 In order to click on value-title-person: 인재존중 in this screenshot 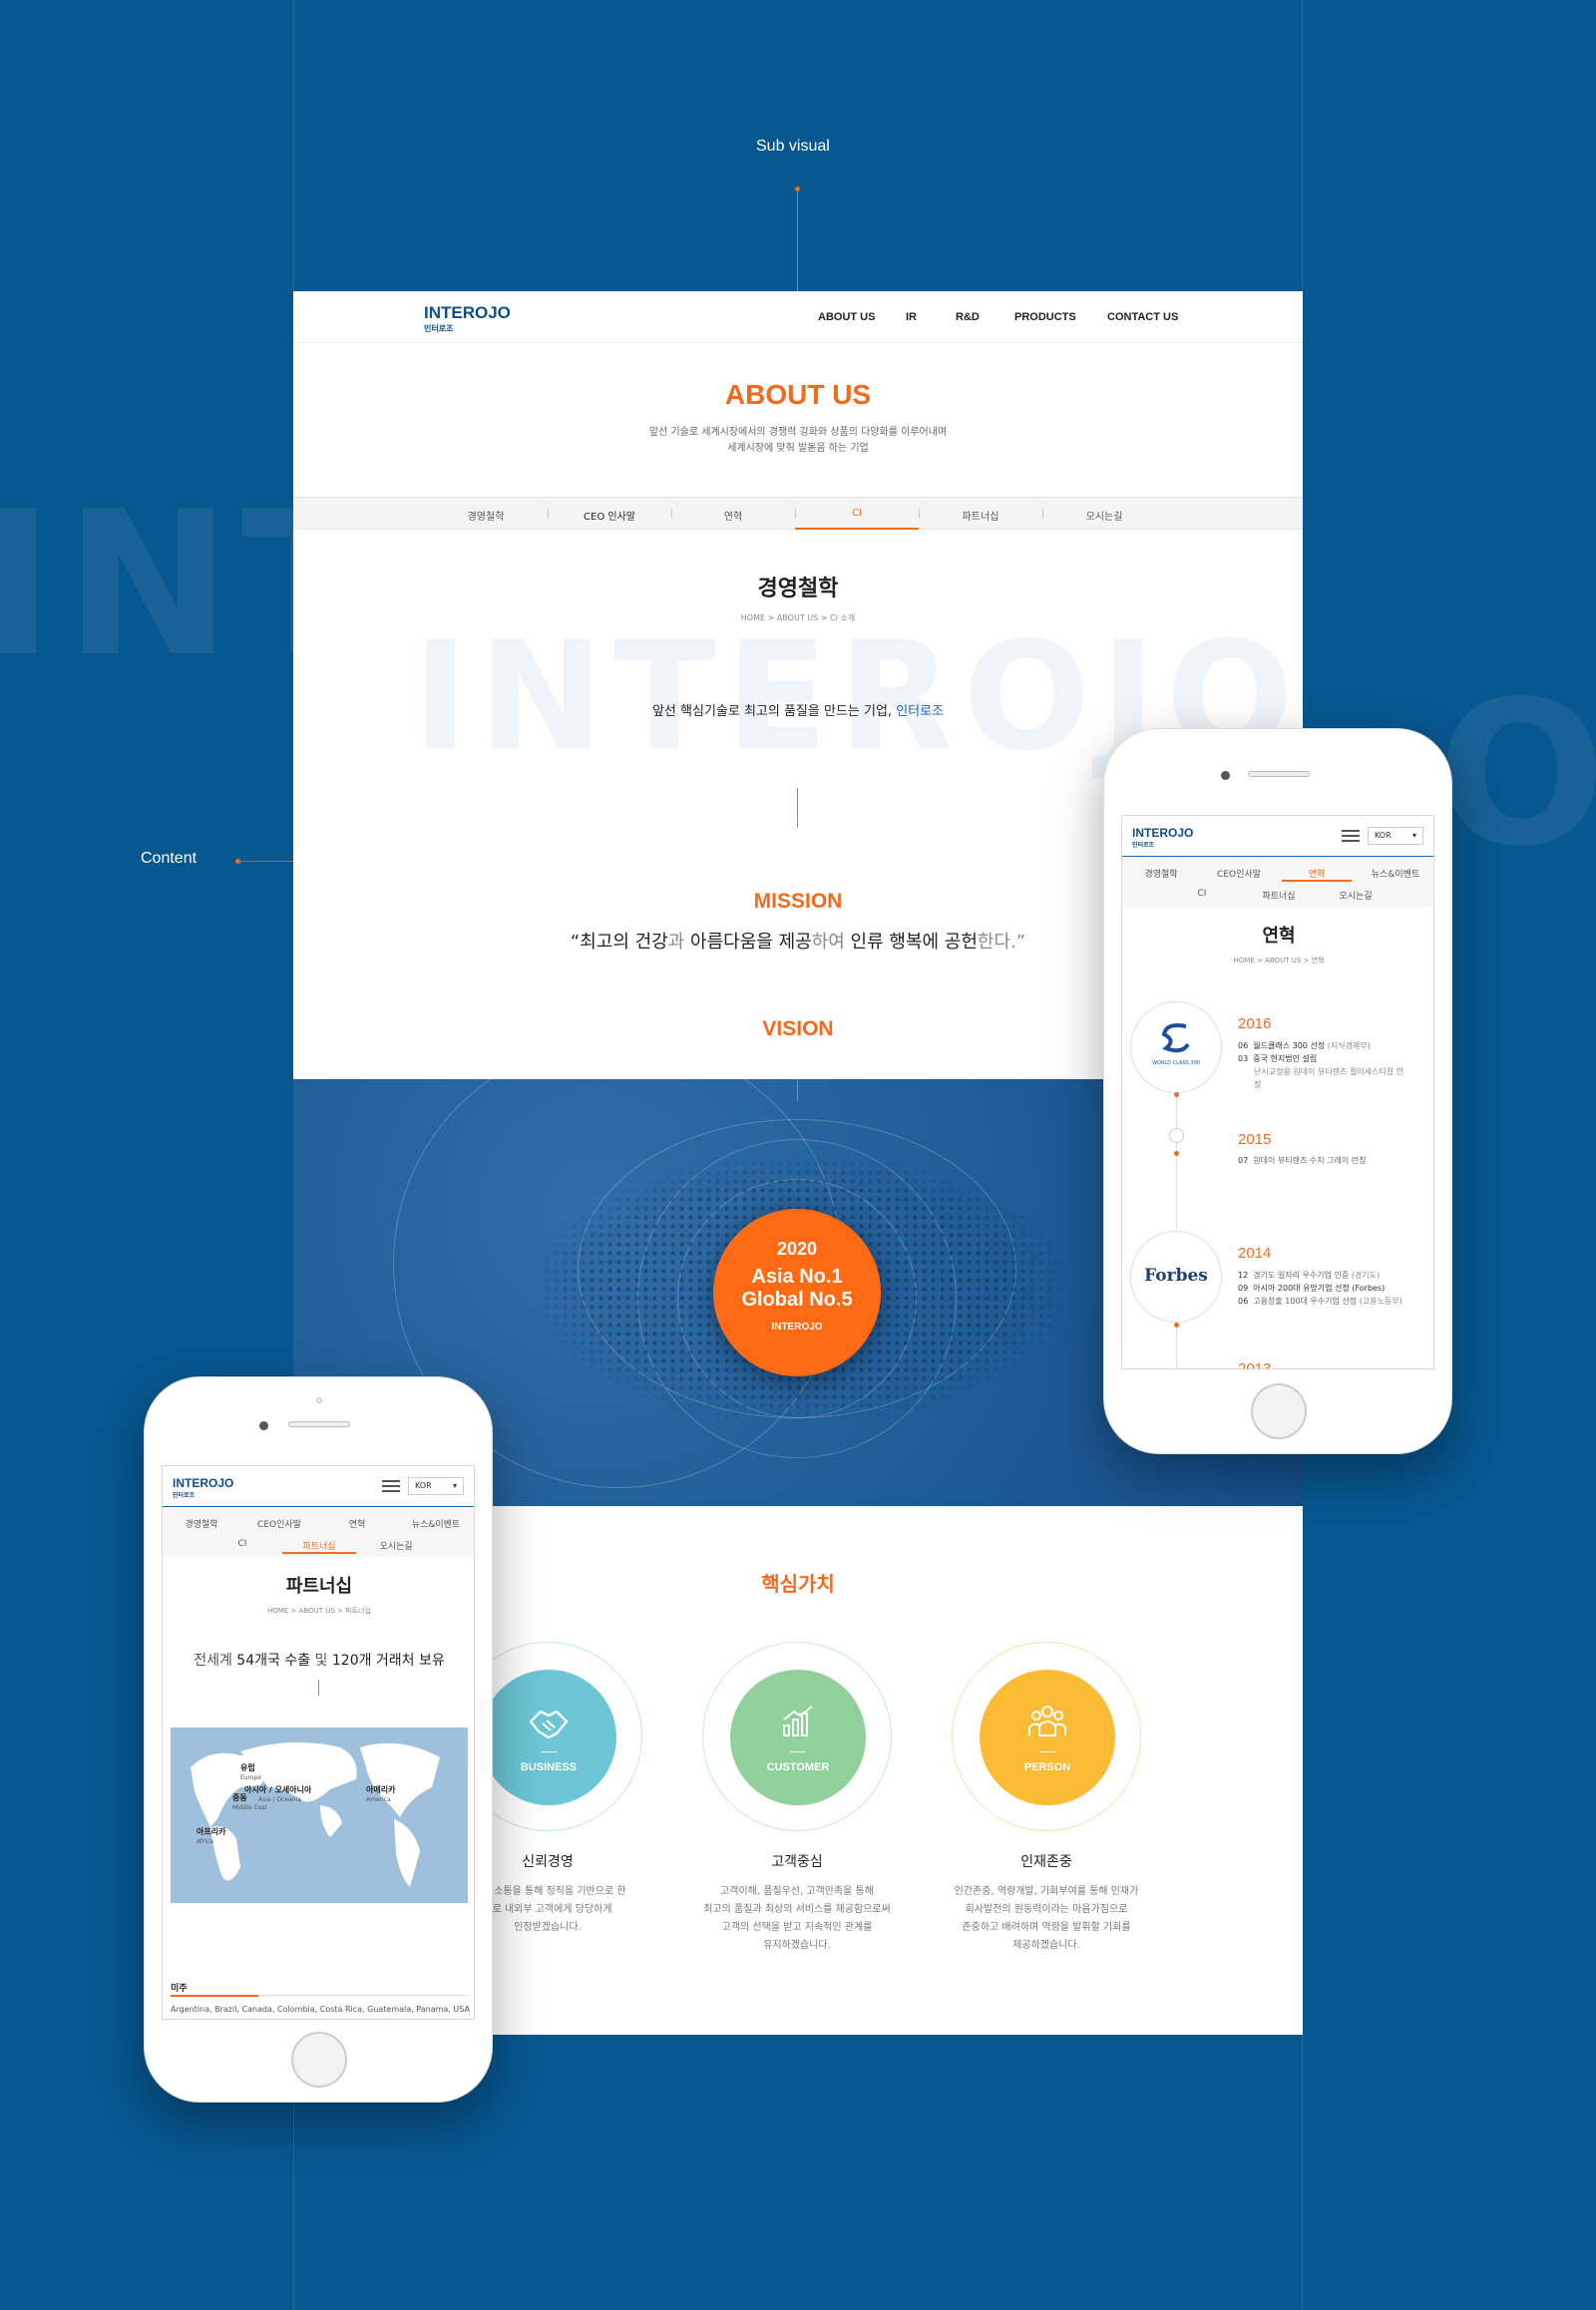, I will do `click(1046, 1862)`.